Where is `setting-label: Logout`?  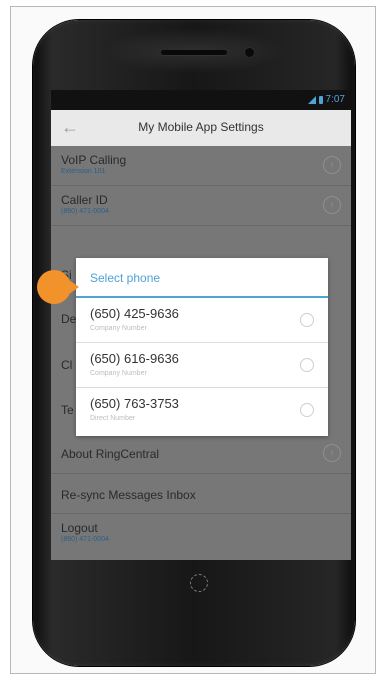 setting-label: Logout is located at coordinates (79, 528).